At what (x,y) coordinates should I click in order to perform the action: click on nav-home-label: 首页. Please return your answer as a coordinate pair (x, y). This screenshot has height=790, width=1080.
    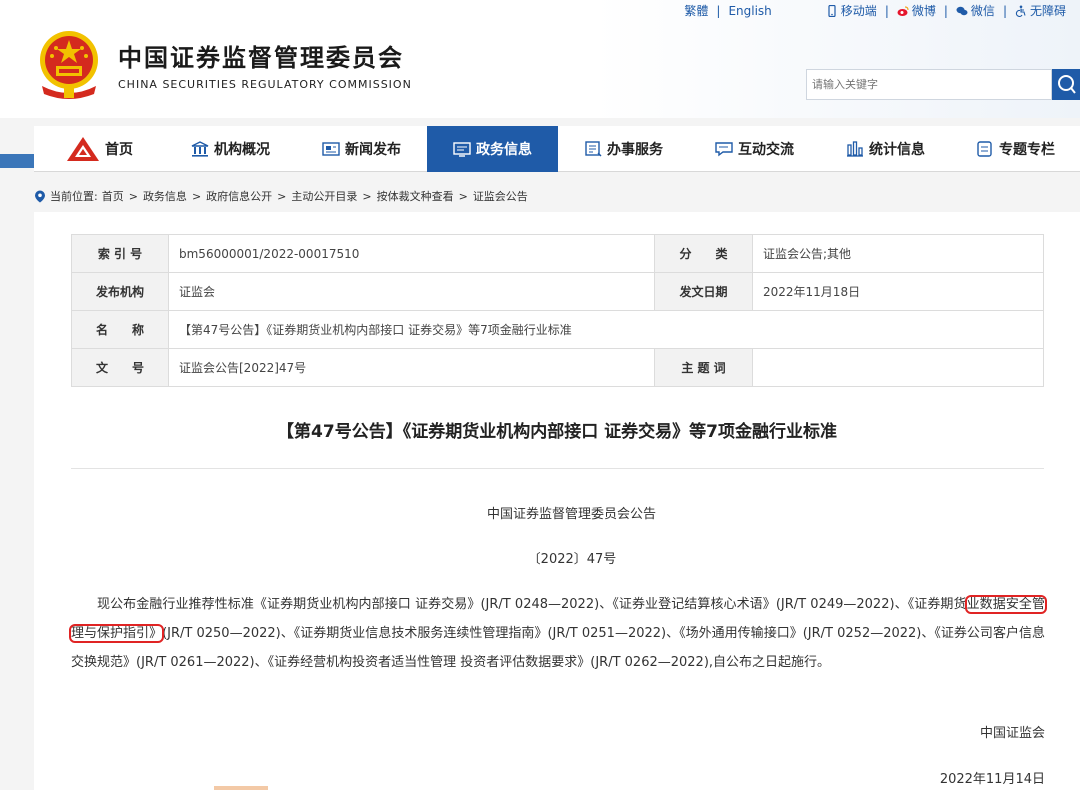
    Looking at the image, I should click on (119, 150).